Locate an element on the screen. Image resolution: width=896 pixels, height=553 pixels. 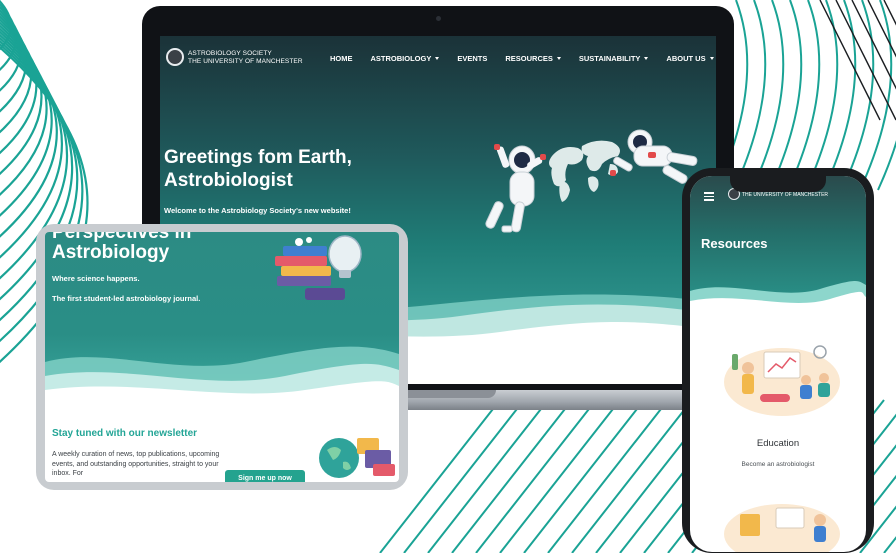
nav-item-events: EVENTS is located at coordinates (472, 58).